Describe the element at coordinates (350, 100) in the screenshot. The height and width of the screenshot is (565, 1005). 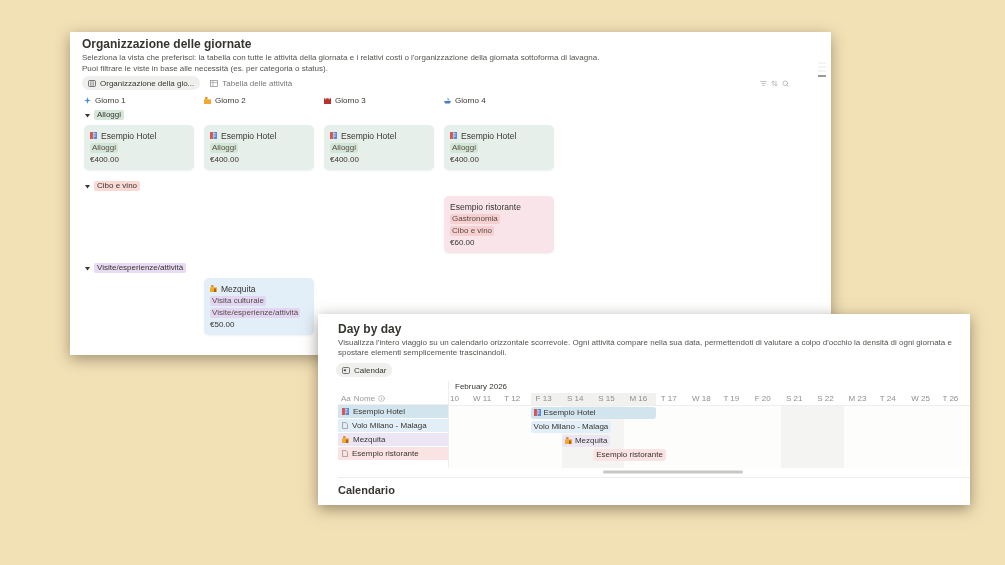
I see `column-label: Giorno 3` at that location.